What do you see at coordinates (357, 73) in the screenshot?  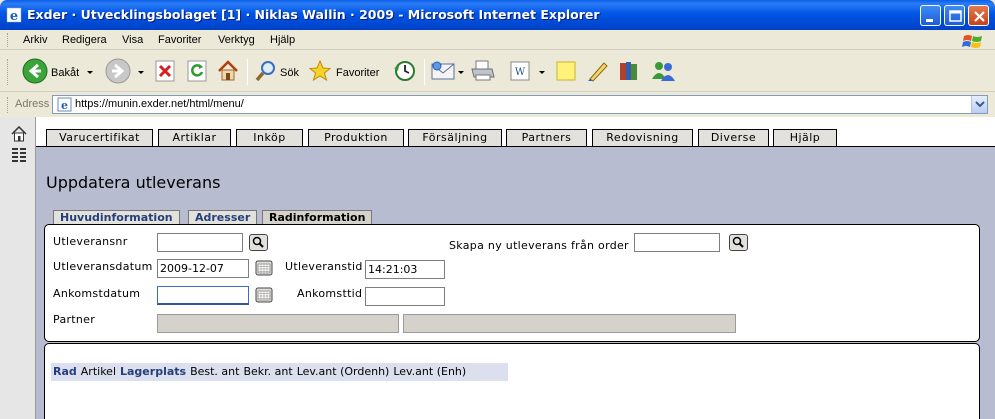 I see `favorites-button-label: Favoriter` at bounding box center [357, 73].